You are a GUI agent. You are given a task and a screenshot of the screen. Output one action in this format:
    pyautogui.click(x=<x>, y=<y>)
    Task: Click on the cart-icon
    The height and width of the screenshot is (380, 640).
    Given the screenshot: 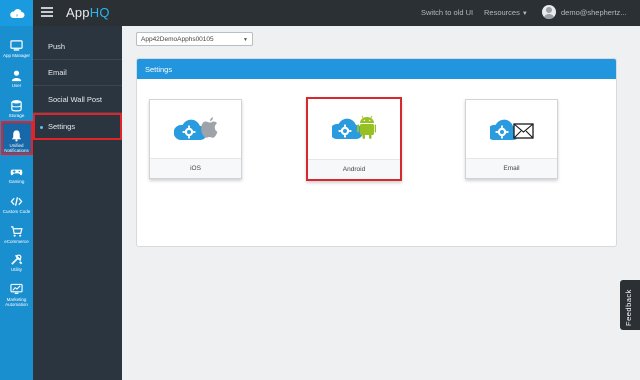 What is the action you would take?
    pyautogui.click(x=16, y=231)
    